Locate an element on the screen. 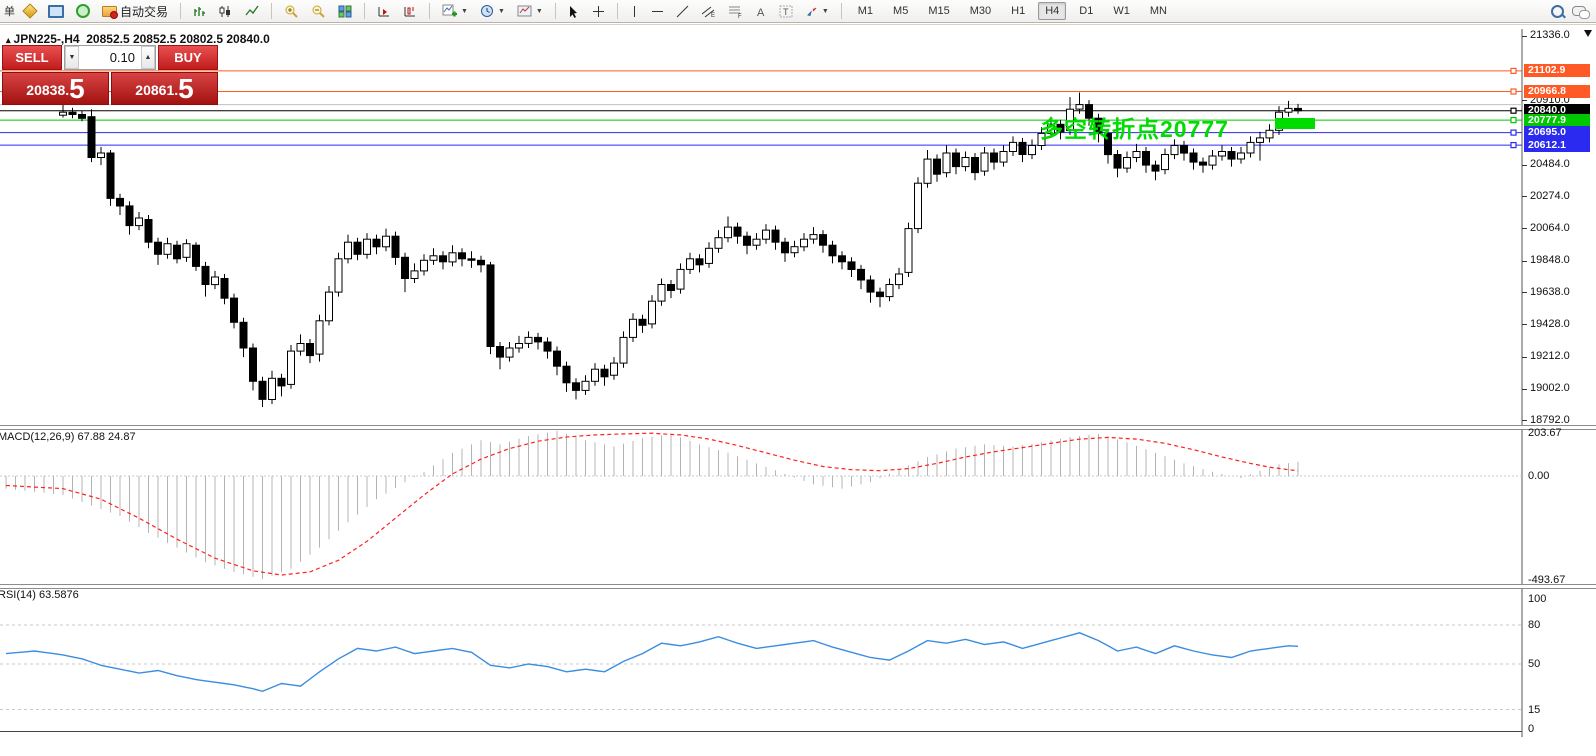 The image size is (1596, 756). periods-button: ▼ is located at coordinates (492, 11).